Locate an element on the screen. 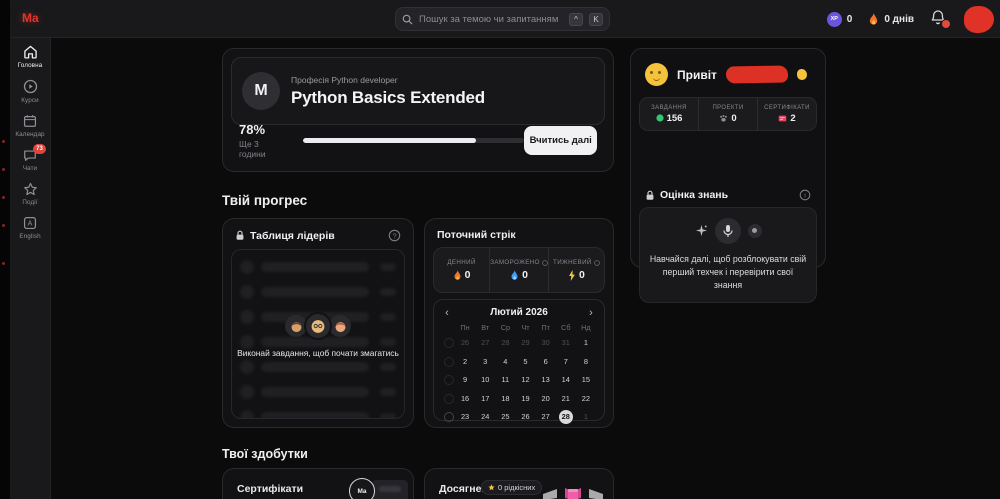  calendar-next-button: › is located at coordinates (591, 312).